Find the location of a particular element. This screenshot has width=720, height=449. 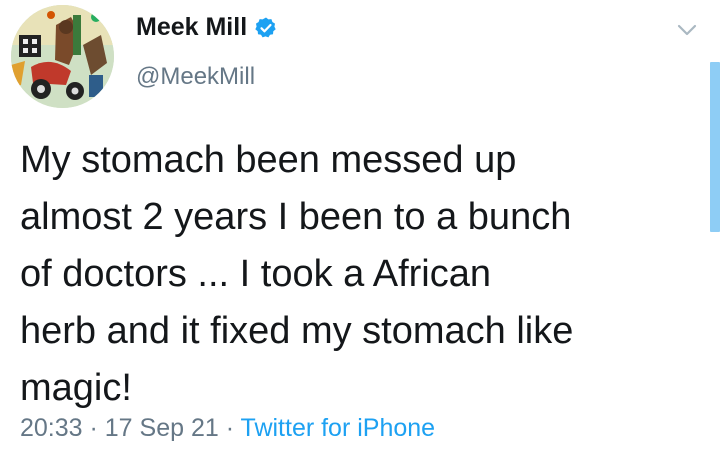

user-name-row: Meek Mill is located at coordinates (207, 27).